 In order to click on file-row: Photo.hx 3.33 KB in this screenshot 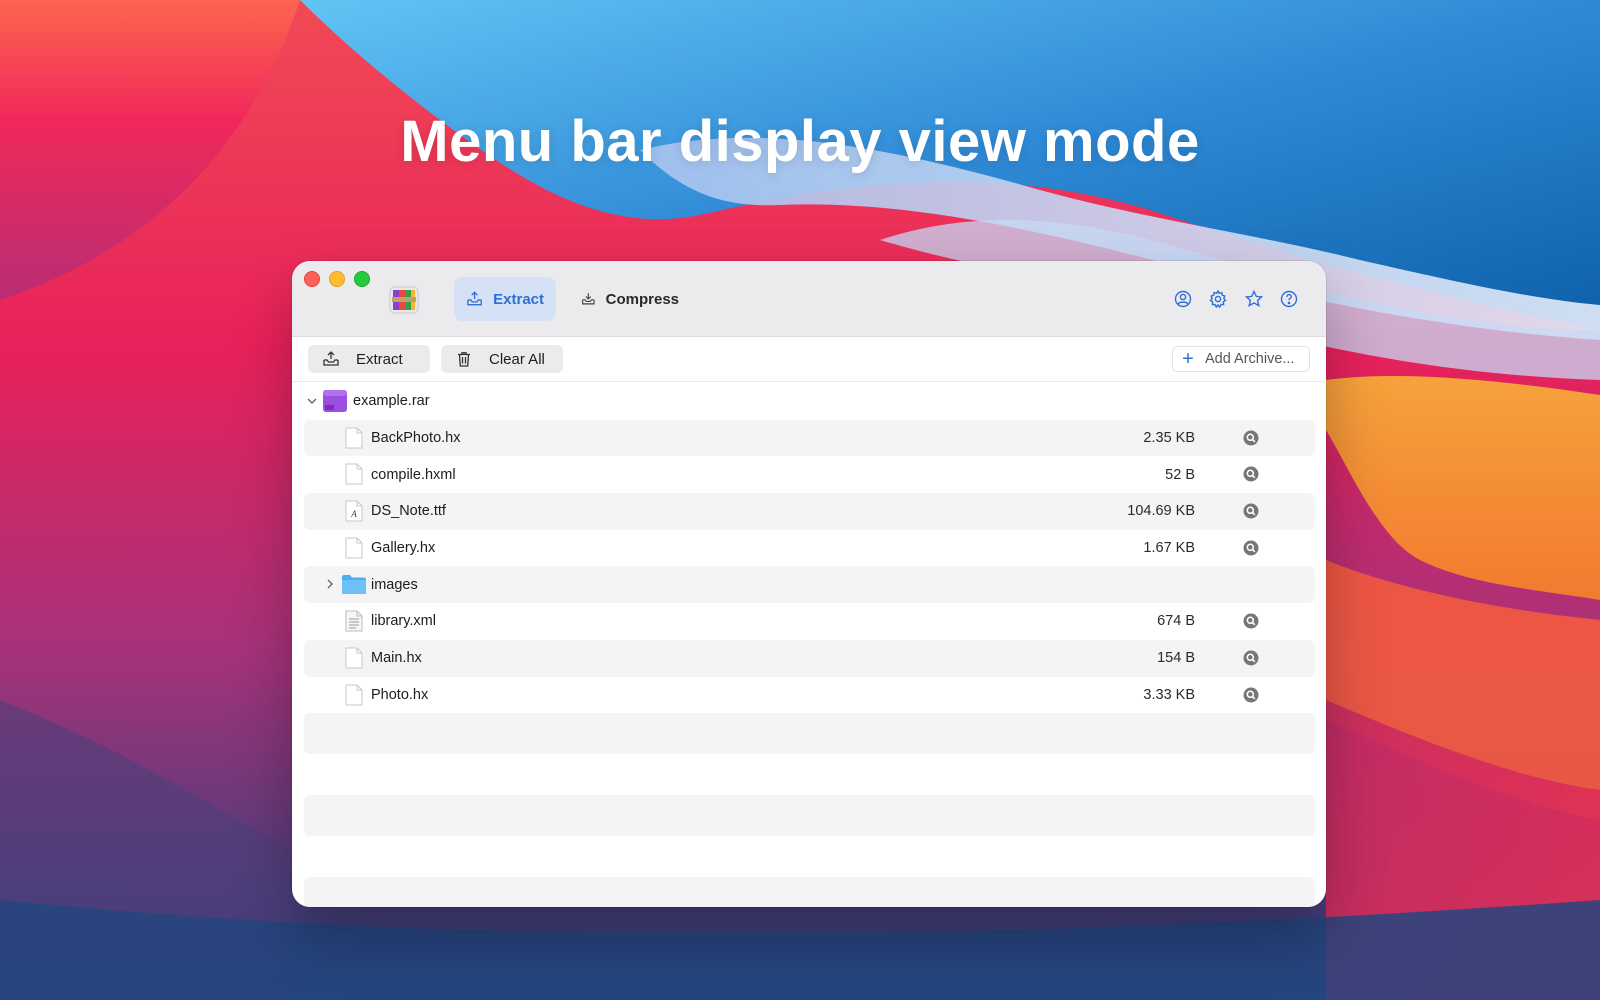, I will do `click(809, 695)`.